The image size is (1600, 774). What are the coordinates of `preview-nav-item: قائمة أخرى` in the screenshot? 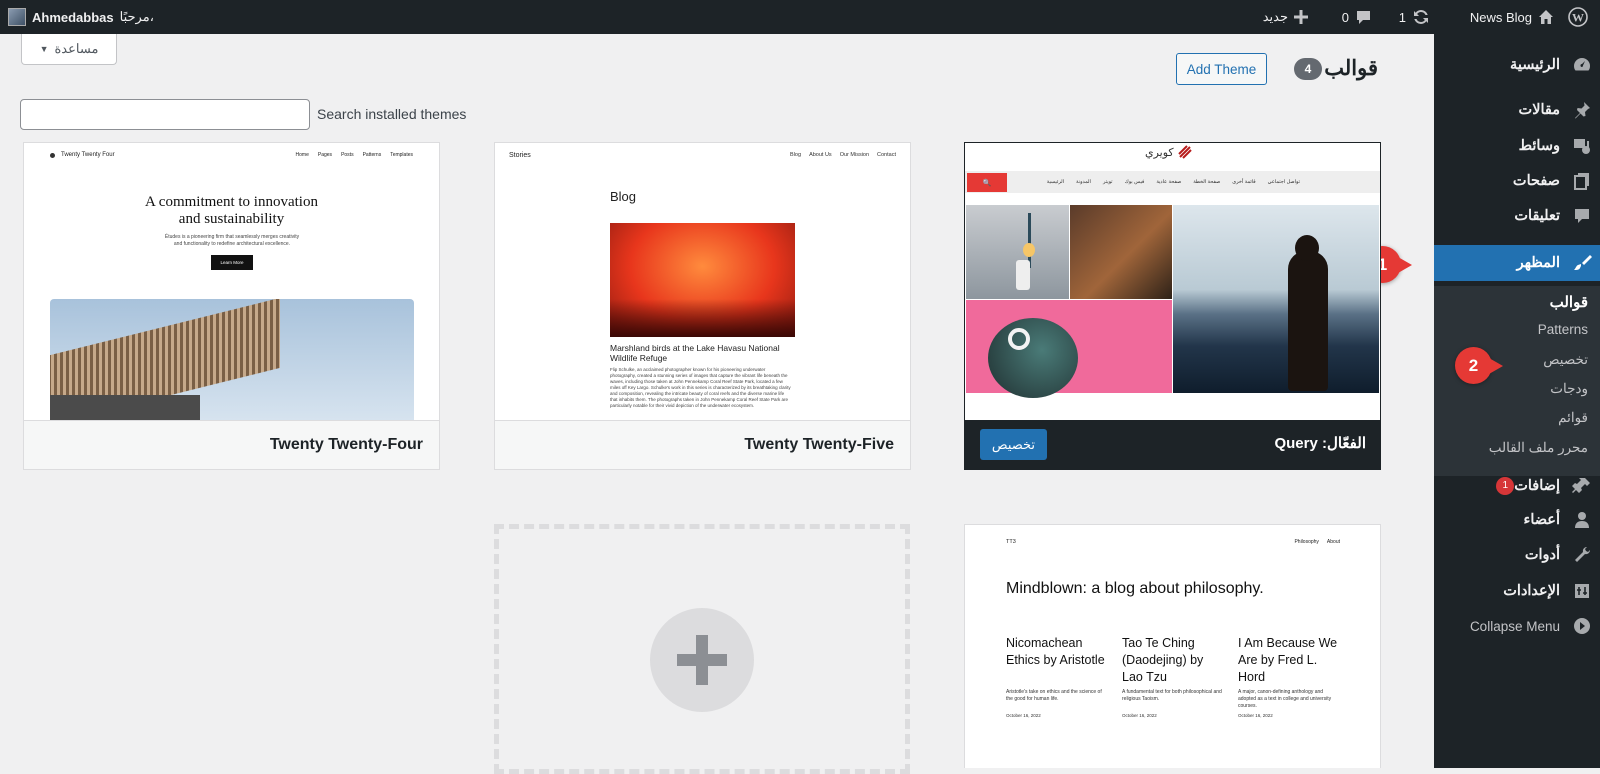 It's located at (1244, 182).